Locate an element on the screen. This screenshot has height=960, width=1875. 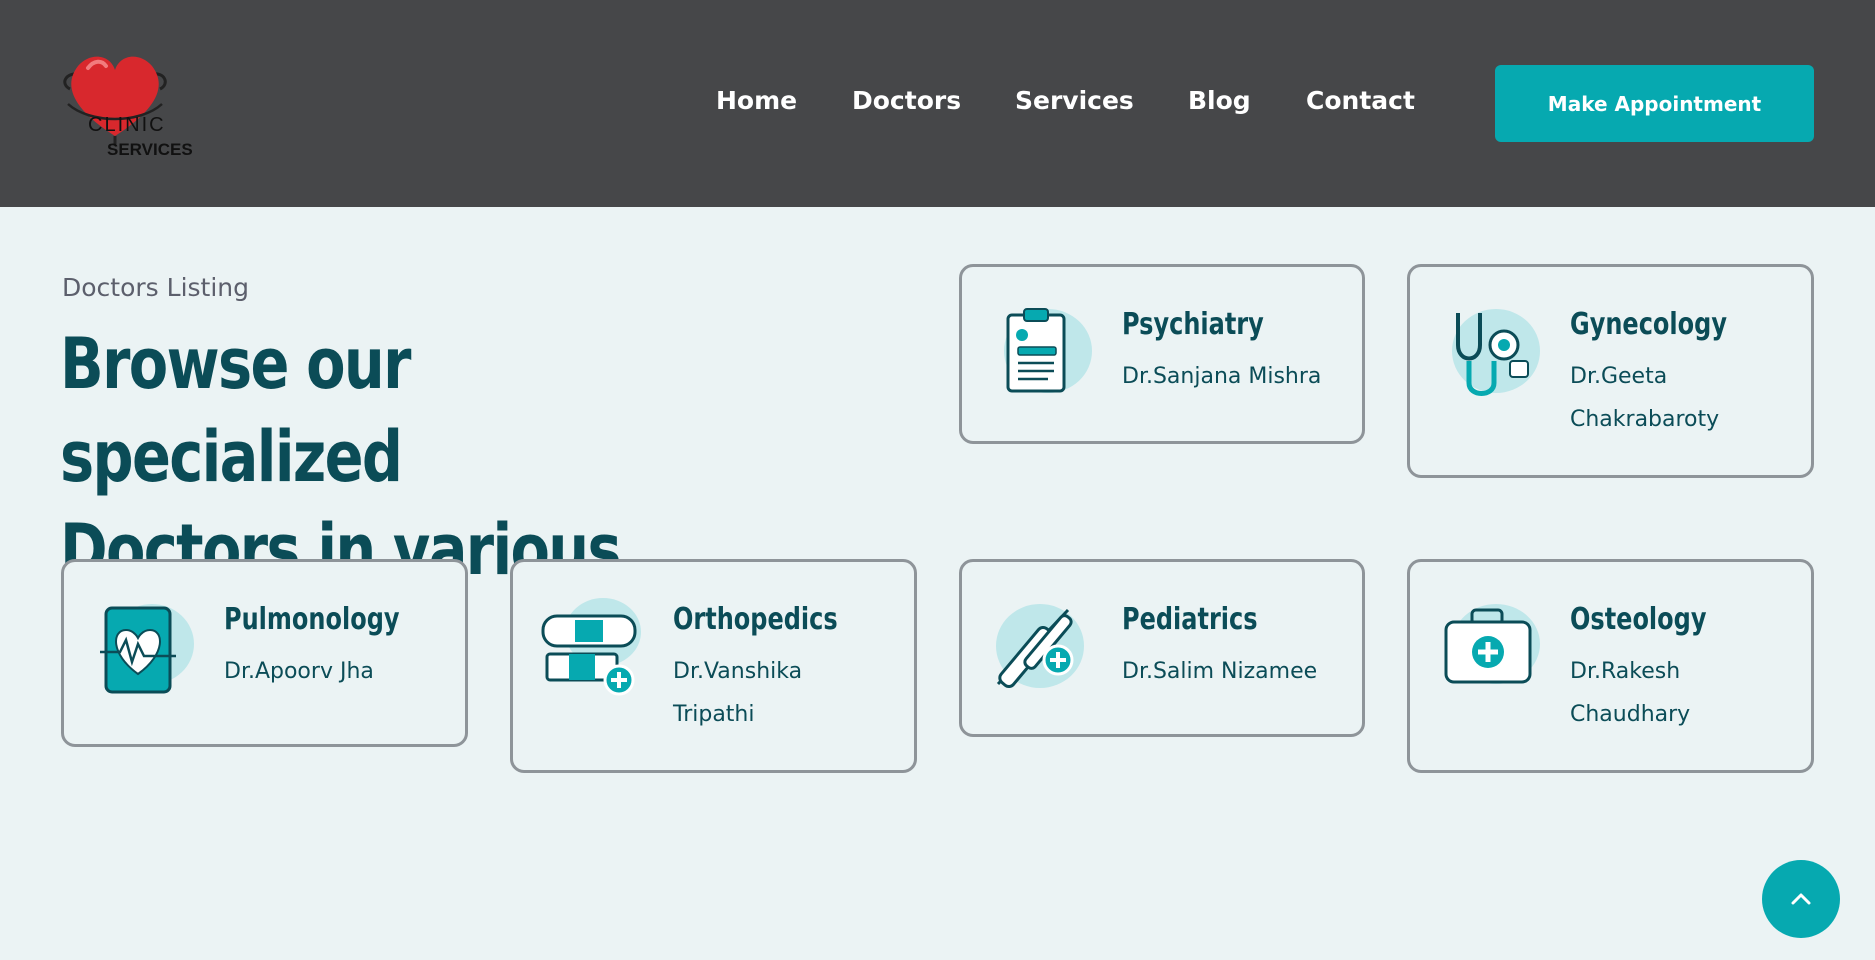
card-specialty: Pediatrics is located at coordinates (1190, 619).